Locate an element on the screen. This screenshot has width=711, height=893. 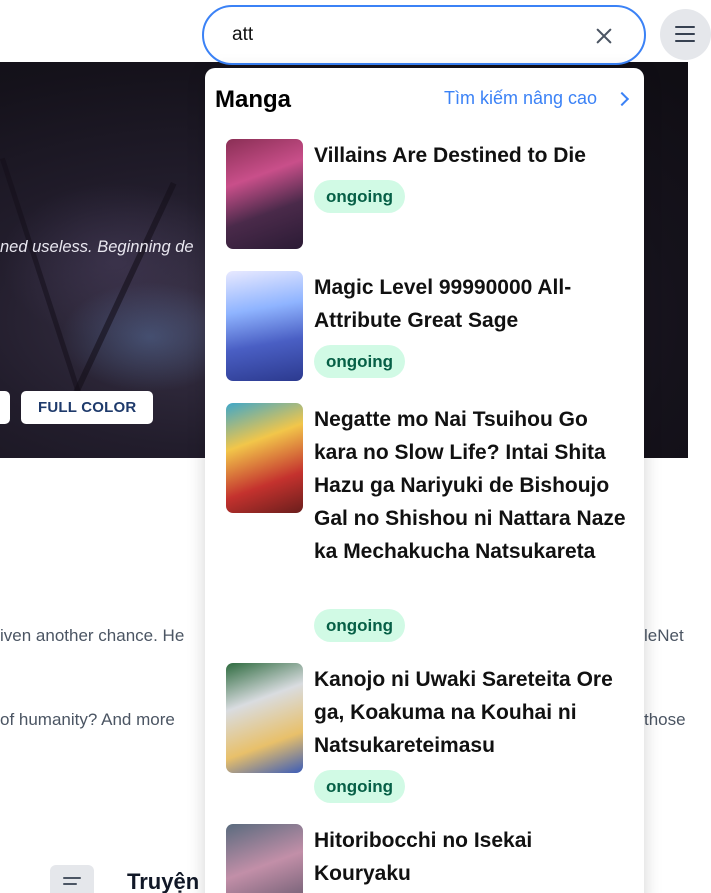
clear-search-icon is located at coordinates (604, 36).